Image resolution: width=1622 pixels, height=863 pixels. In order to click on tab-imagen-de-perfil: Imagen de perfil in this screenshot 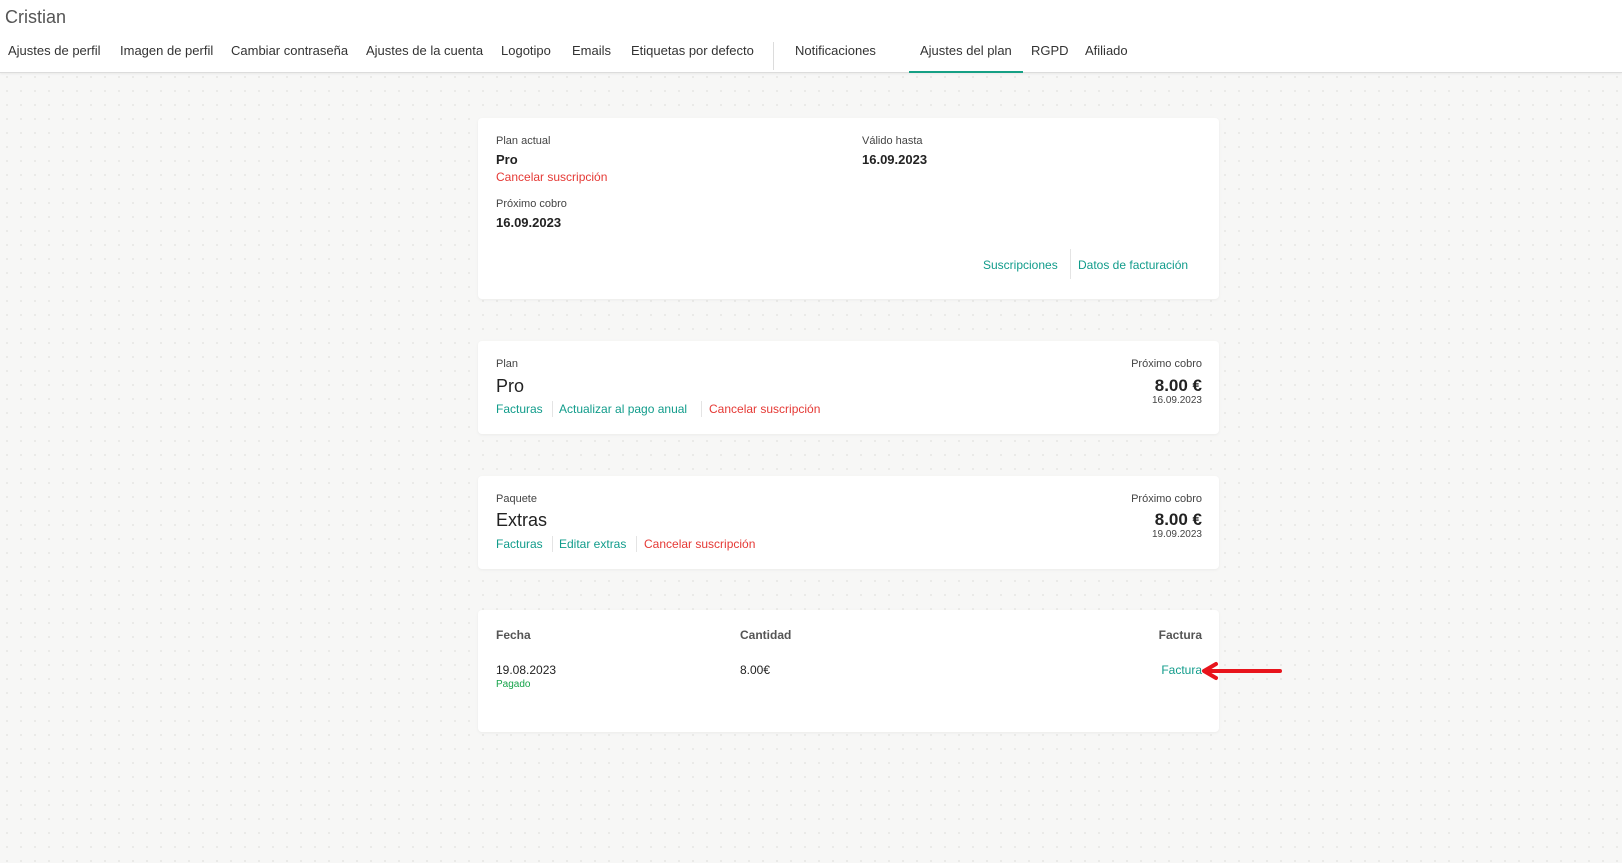, I will do `click(166, 56)`.